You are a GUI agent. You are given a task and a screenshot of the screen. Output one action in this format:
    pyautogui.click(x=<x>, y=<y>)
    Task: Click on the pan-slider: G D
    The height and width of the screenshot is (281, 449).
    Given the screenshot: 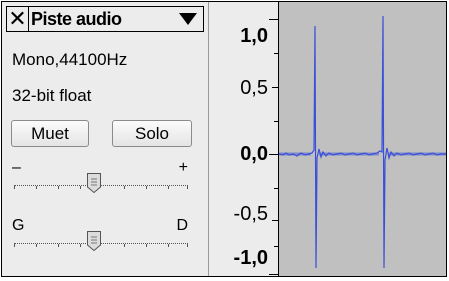 What is the action you would take?
    pyautogui.click(x=102, y=236)
    